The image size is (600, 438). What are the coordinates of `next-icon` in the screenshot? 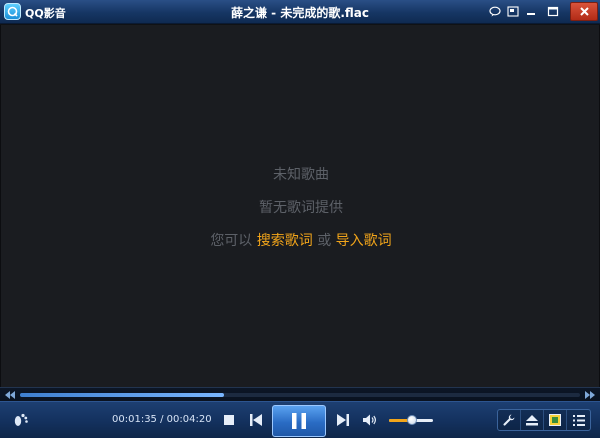 It's located at (343, 420).